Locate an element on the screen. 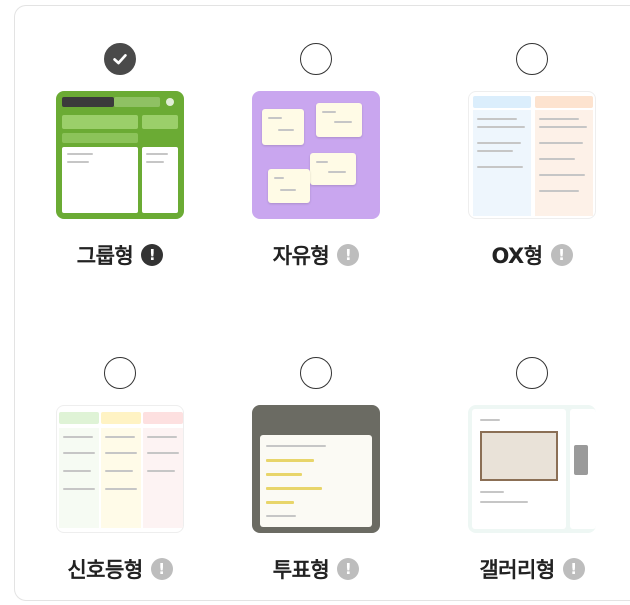 This screenshot has width=630, height=605. radio-selected is located at coordinates (120, 59).